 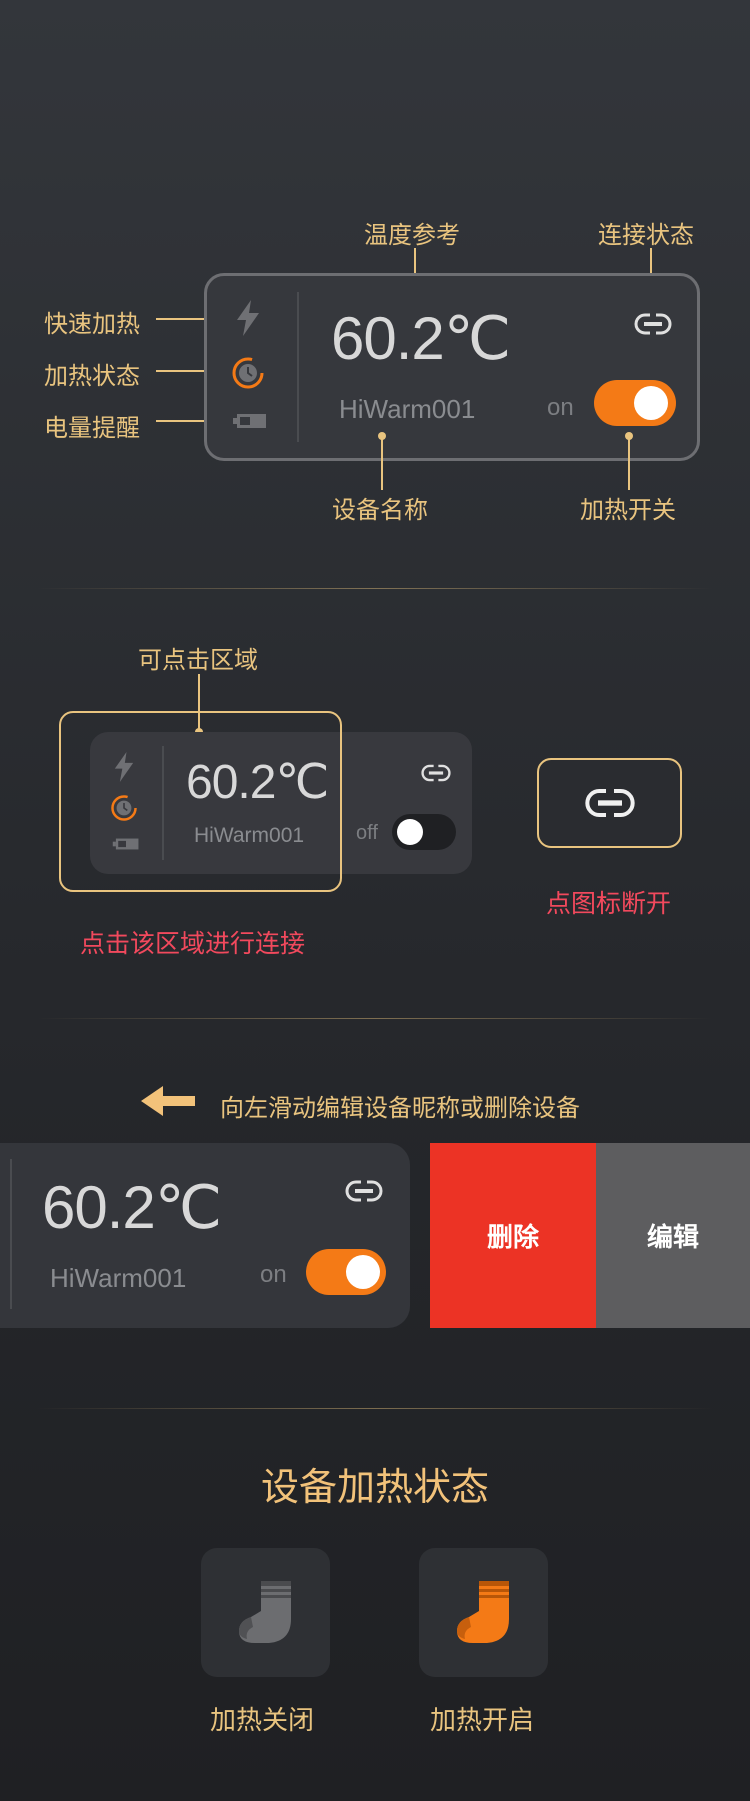 What do you see at coordinates (248, 373) in the screenshot?
I see `clock-icon` at bounding box center [248, 373].